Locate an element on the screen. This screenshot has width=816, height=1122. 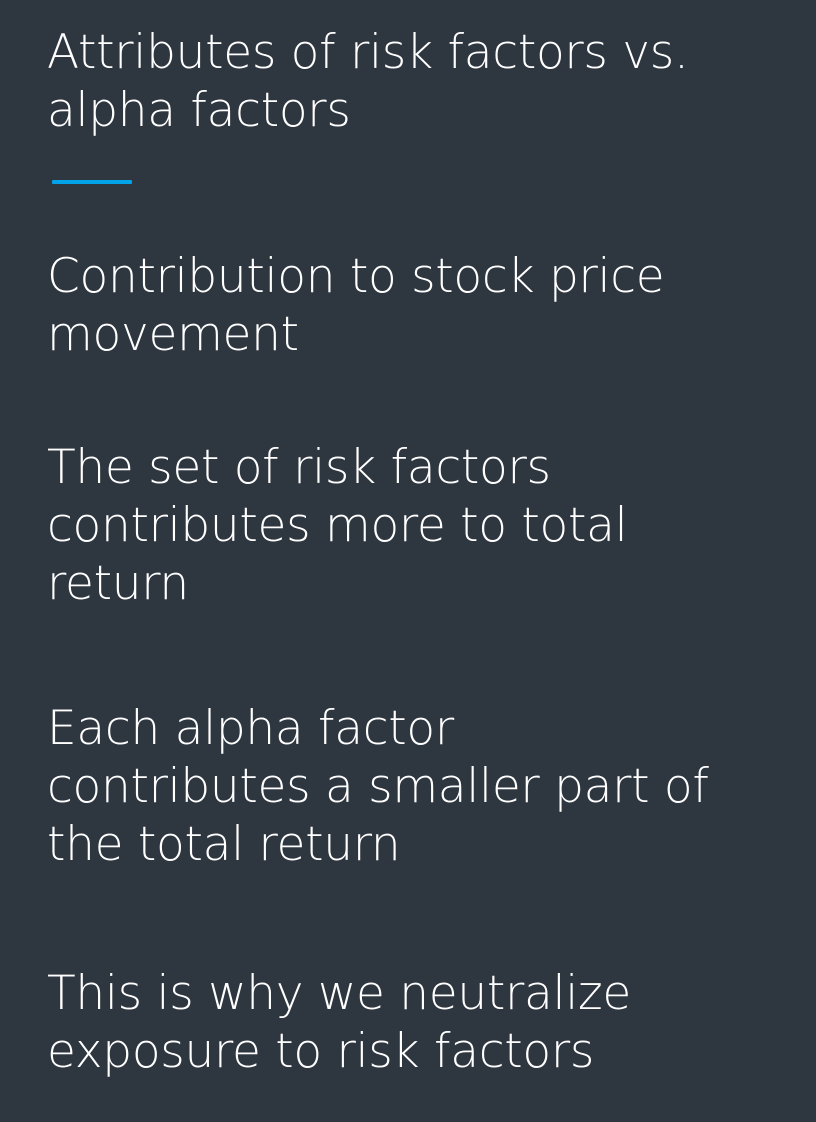
paragraph-line: contributes a smaller part of is located at coordinates (378, 786).